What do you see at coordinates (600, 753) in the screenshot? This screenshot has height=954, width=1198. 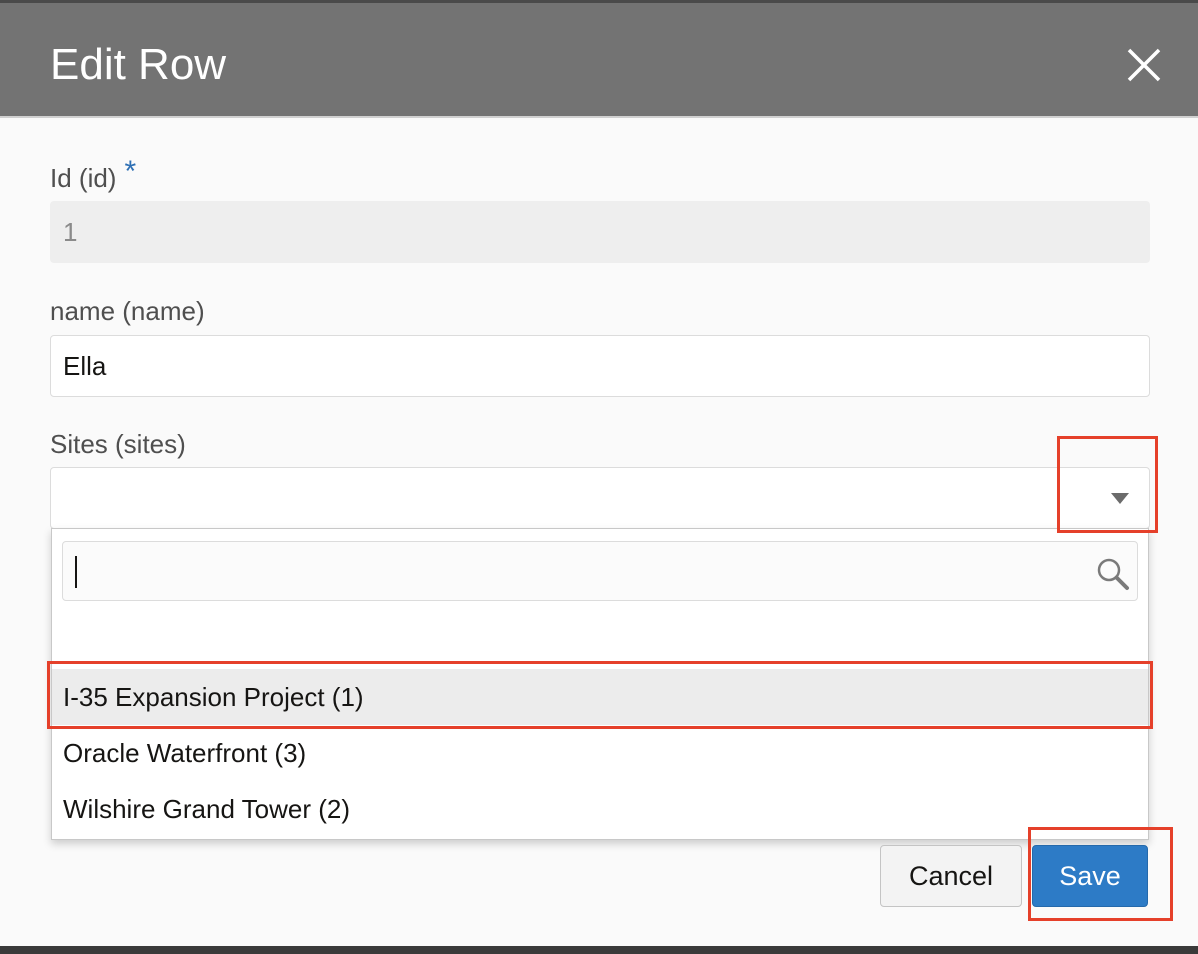 I see `dropdown-option-oracle: Oracle Waterfront (3)` at bounding box center [600, 753].